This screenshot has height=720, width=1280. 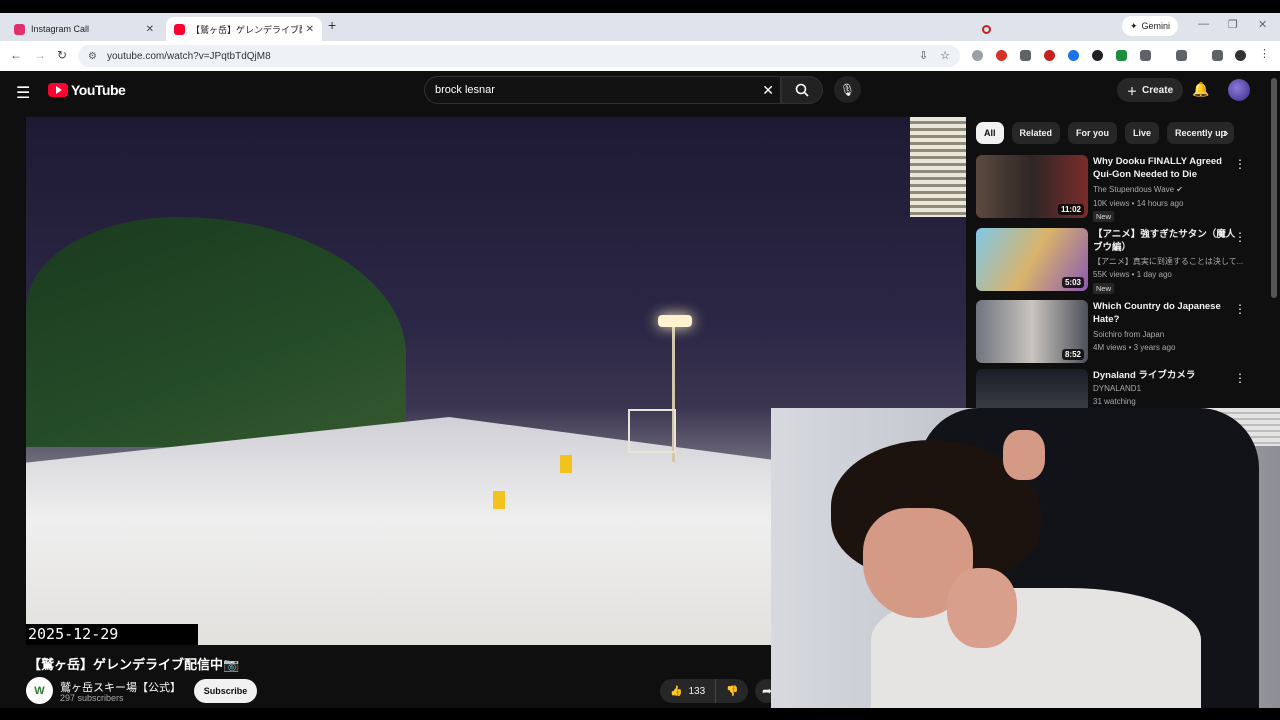 What do you see at coordinates (1233, 24) in the screenshot?
I see `maximize-button: ❐` at bounding box center [1233, 24].